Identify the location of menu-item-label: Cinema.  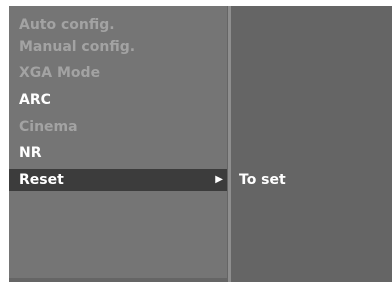
(48, 127).